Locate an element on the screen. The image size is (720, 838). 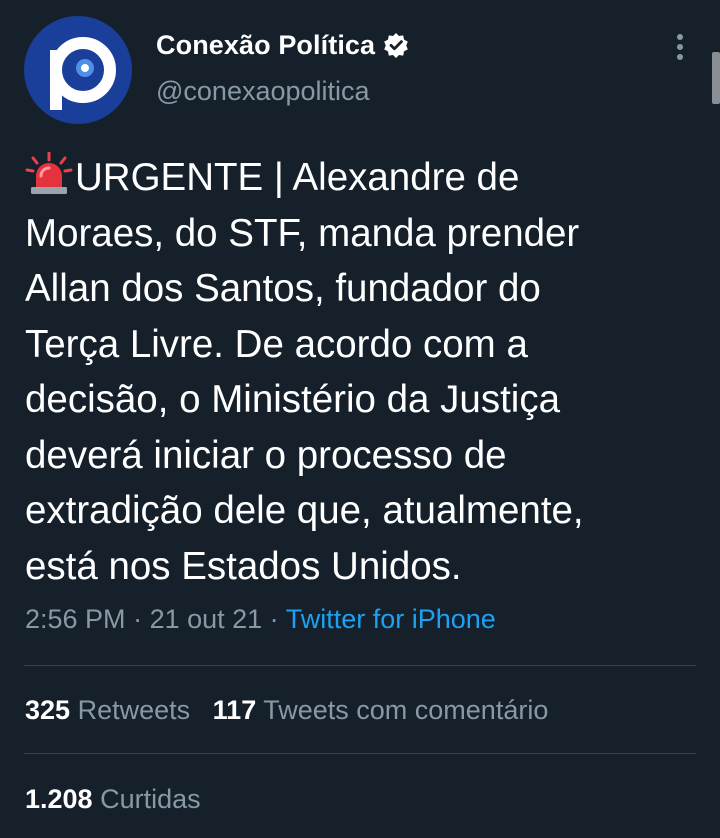
retweet-stats-row: 325 Retweets 117 Tweets com comentário is located at coordinates (286, 710).